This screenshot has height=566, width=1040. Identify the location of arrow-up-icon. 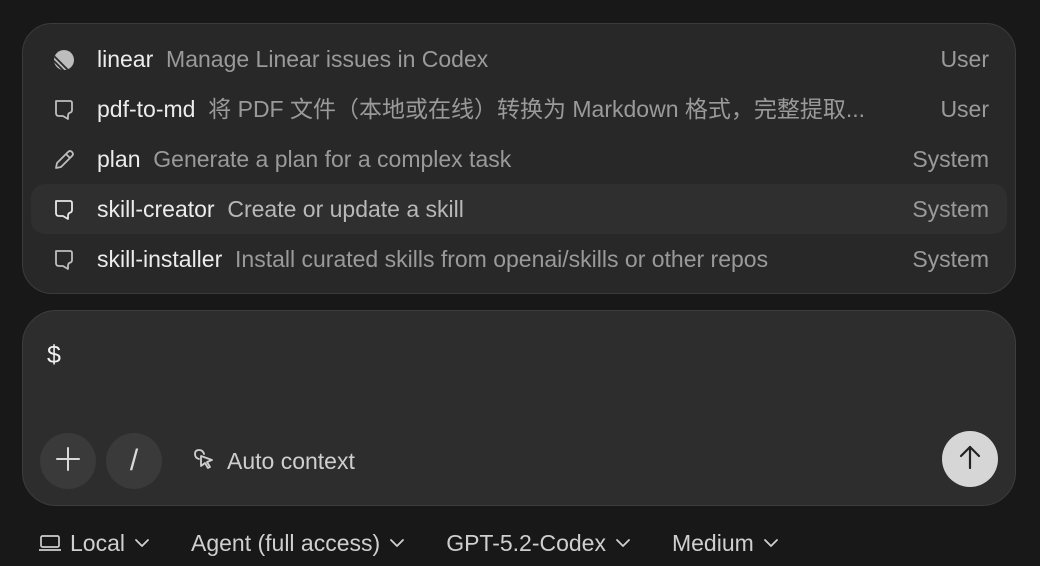
(970, 459).